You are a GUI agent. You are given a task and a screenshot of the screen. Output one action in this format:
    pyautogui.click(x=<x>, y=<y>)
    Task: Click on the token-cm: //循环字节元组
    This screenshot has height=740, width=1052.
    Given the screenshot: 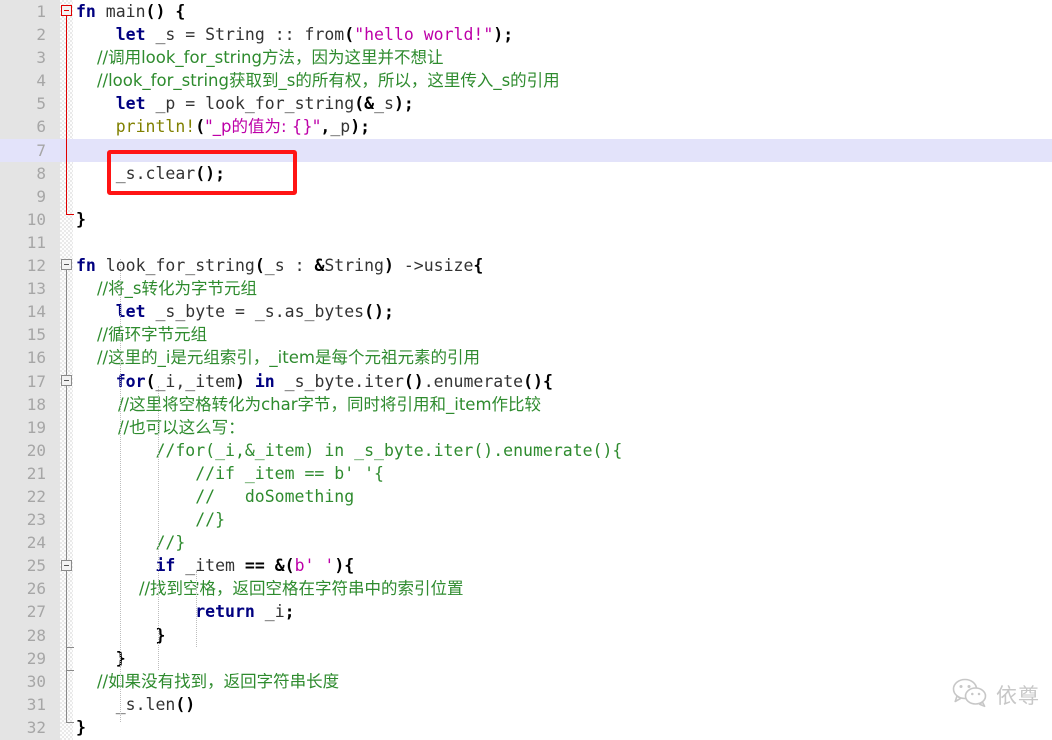 What is the action you would take?
    pyautogui.click(x=142, y=335)
    